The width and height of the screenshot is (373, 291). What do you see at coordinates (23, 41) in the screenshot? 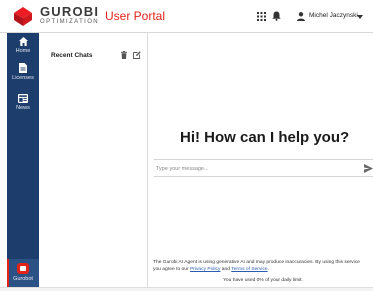
I see `home-icon` at bounding box center [23, 41].